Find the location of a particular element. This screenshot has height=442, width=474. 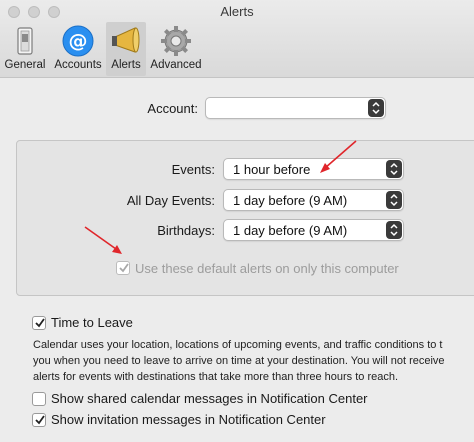

all-day-alert-popup: 1 day before (9 AM) is located at coordinates (313, 200).